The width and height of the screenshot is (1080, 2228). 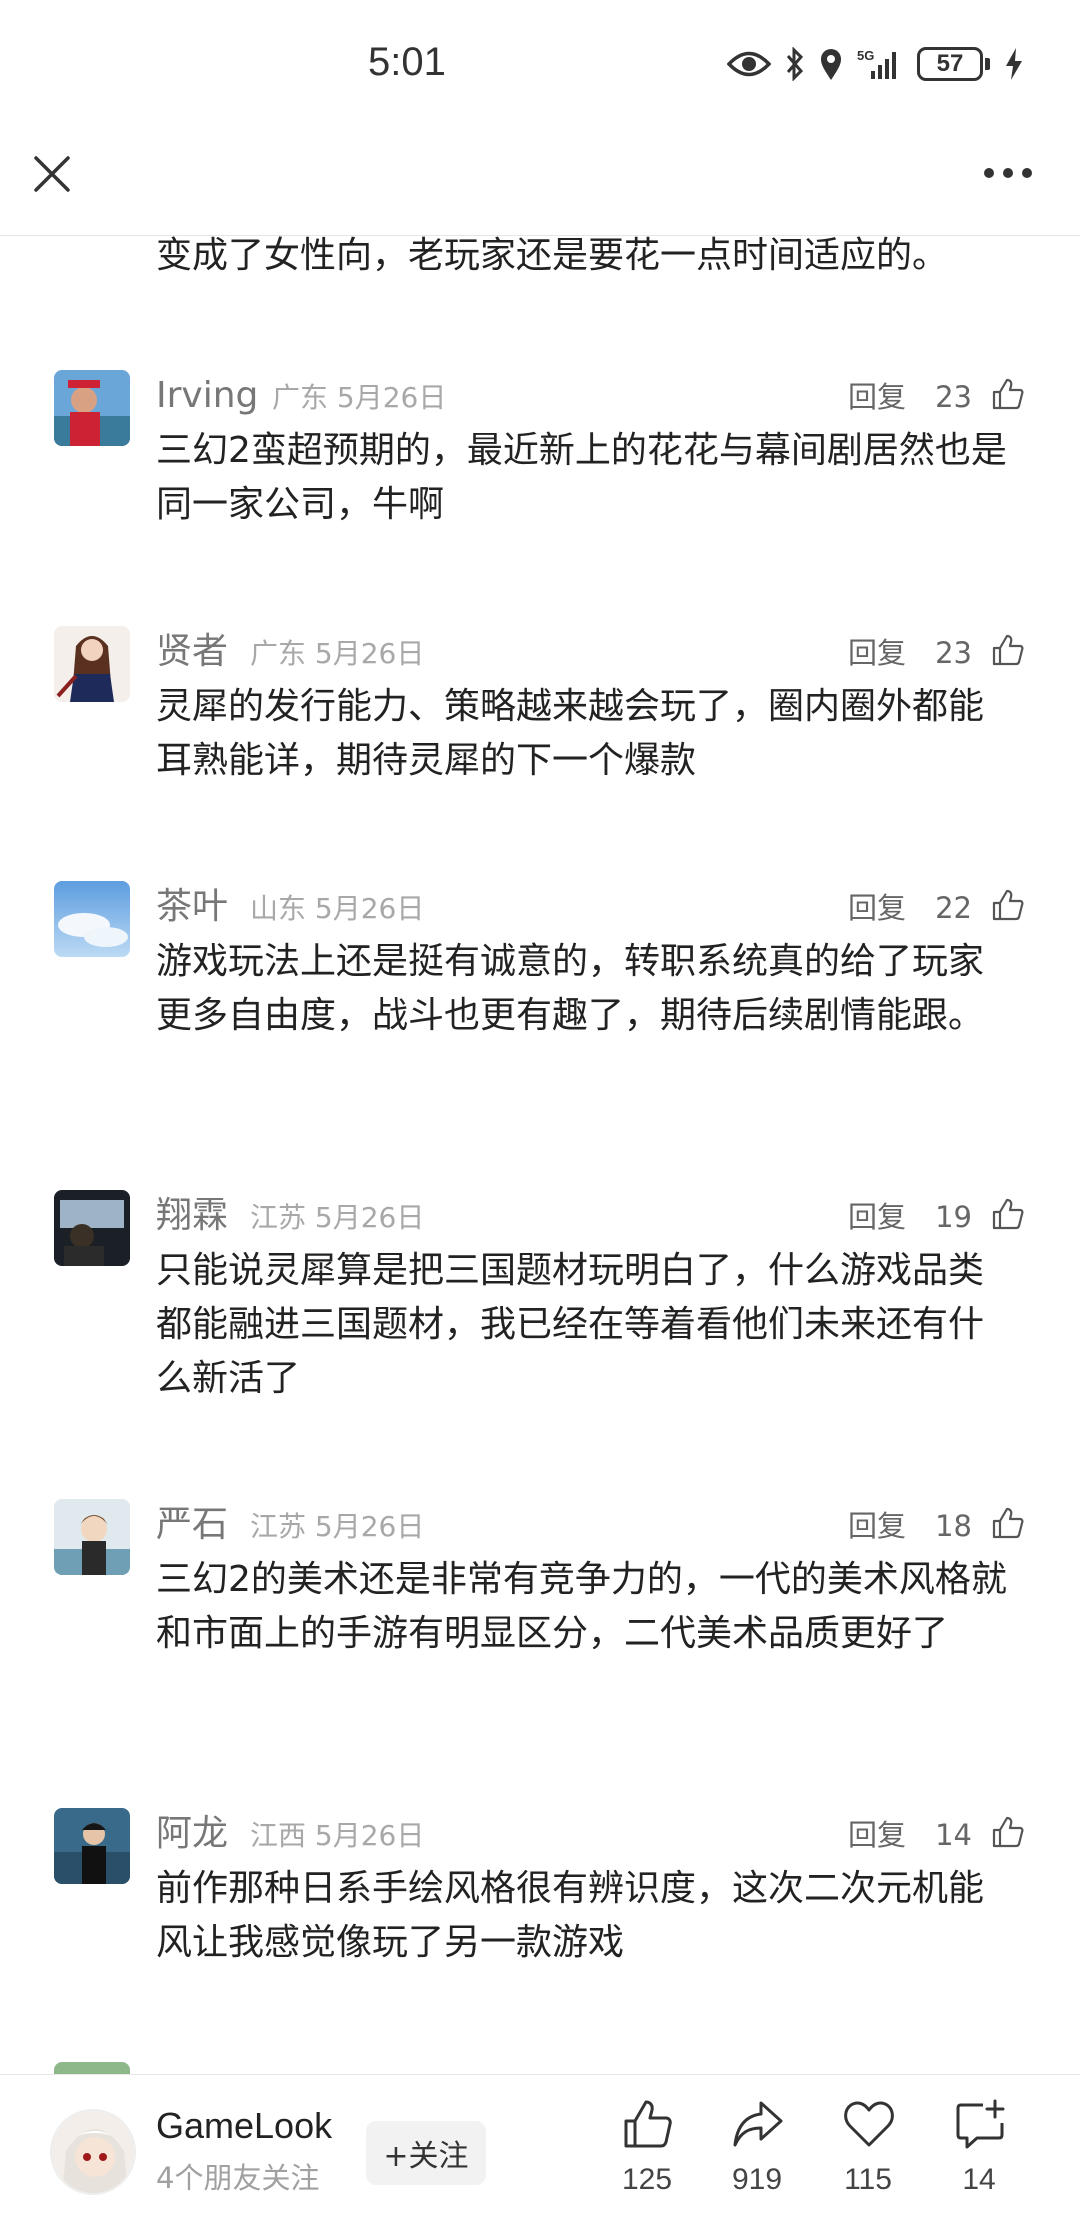 I want to click on bluetooth-icon, so click(x=795, y=64).